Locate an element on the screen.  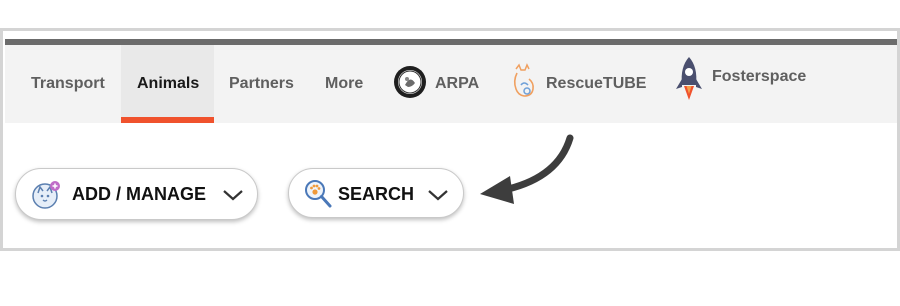
brand-label: RescueTUBE is located at coordinates (596, 83).